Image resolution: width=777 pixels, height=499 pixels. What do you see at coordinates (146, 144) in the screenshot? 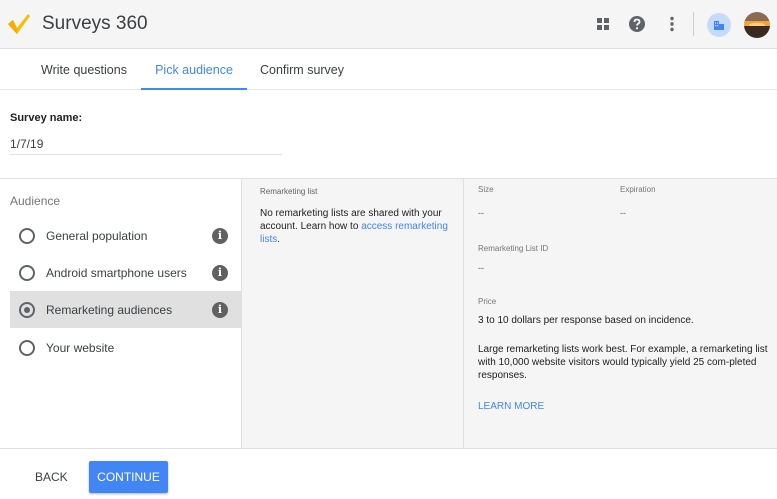
I see `survey-name-input` at bounding box center [146, 144].